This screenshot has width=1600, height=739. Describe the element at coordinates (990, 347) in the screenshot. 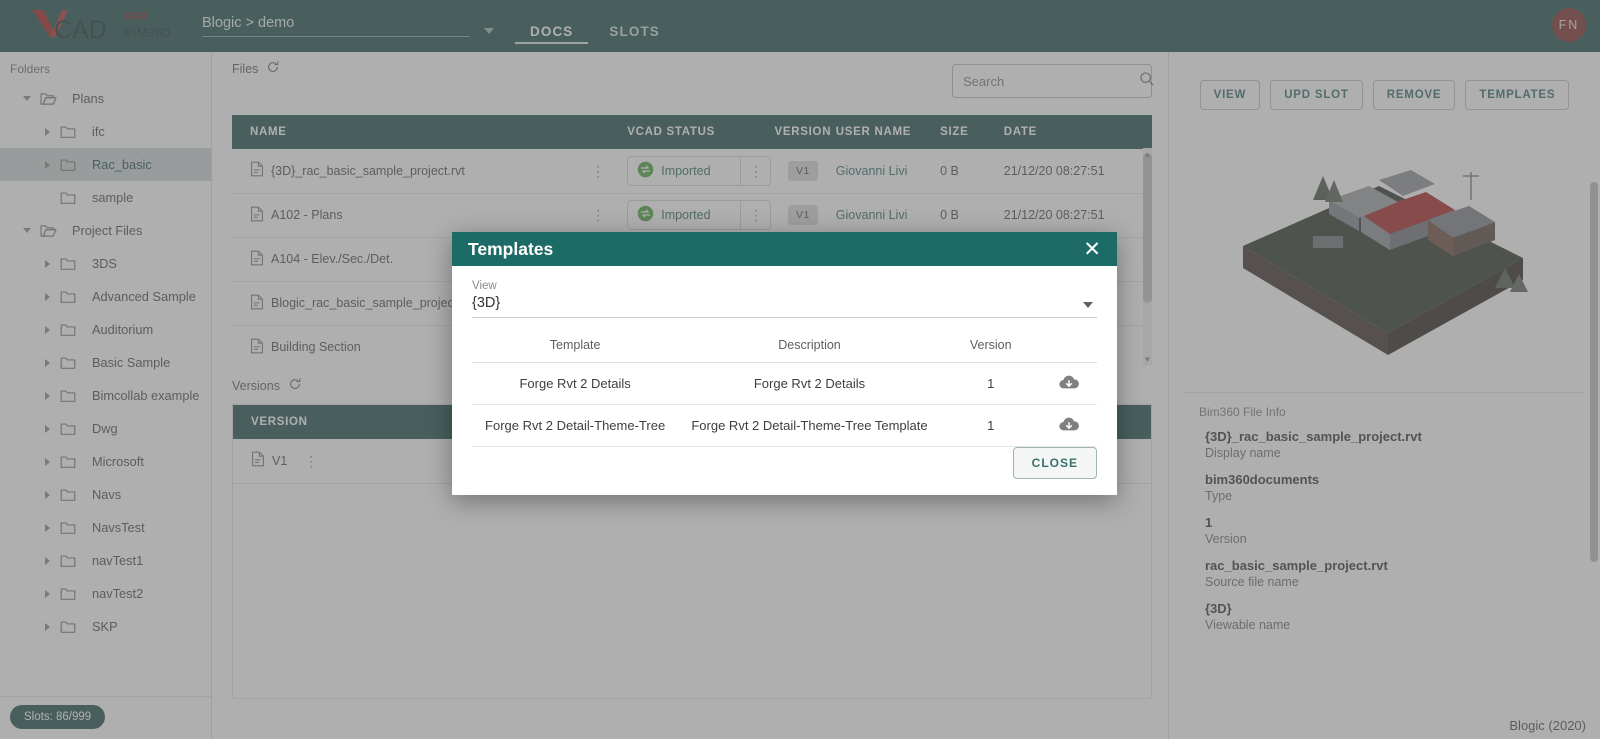

I see `templates-col-version: Version` at that location.